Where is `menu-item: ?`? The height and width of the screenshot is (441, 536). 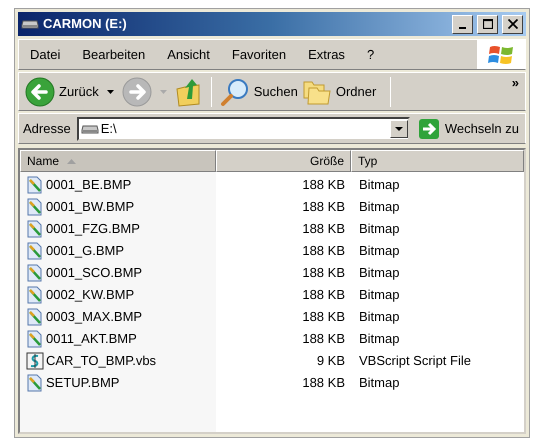
menu-item: ? is located at coordinates (370, 54).